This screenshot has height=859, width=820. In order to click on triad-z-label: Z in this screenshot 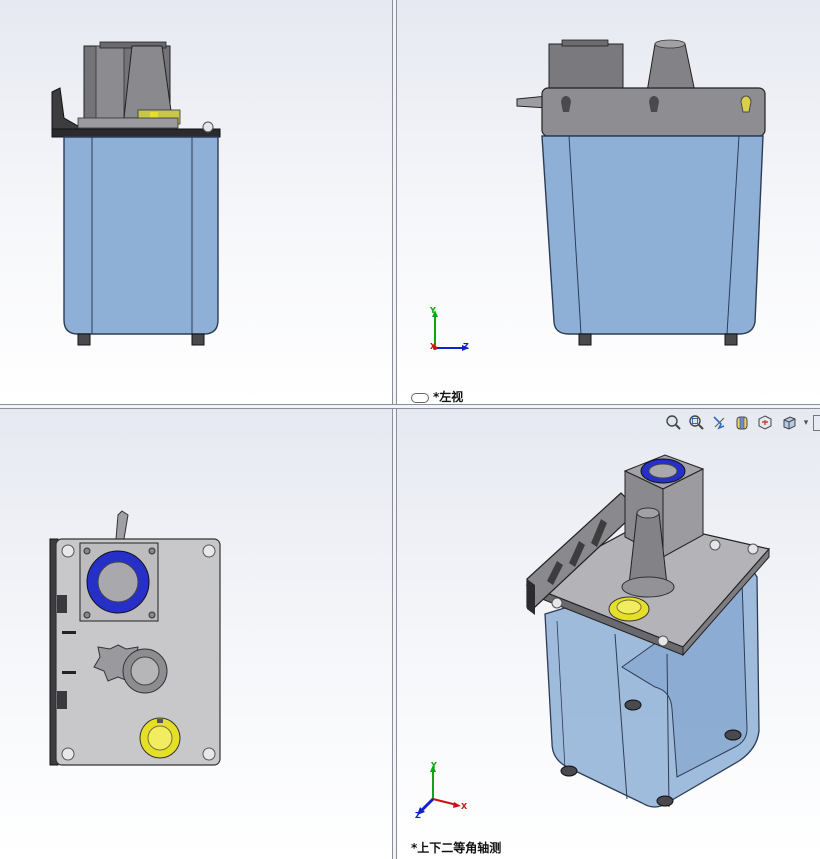, I will do `click(466, 346)`.